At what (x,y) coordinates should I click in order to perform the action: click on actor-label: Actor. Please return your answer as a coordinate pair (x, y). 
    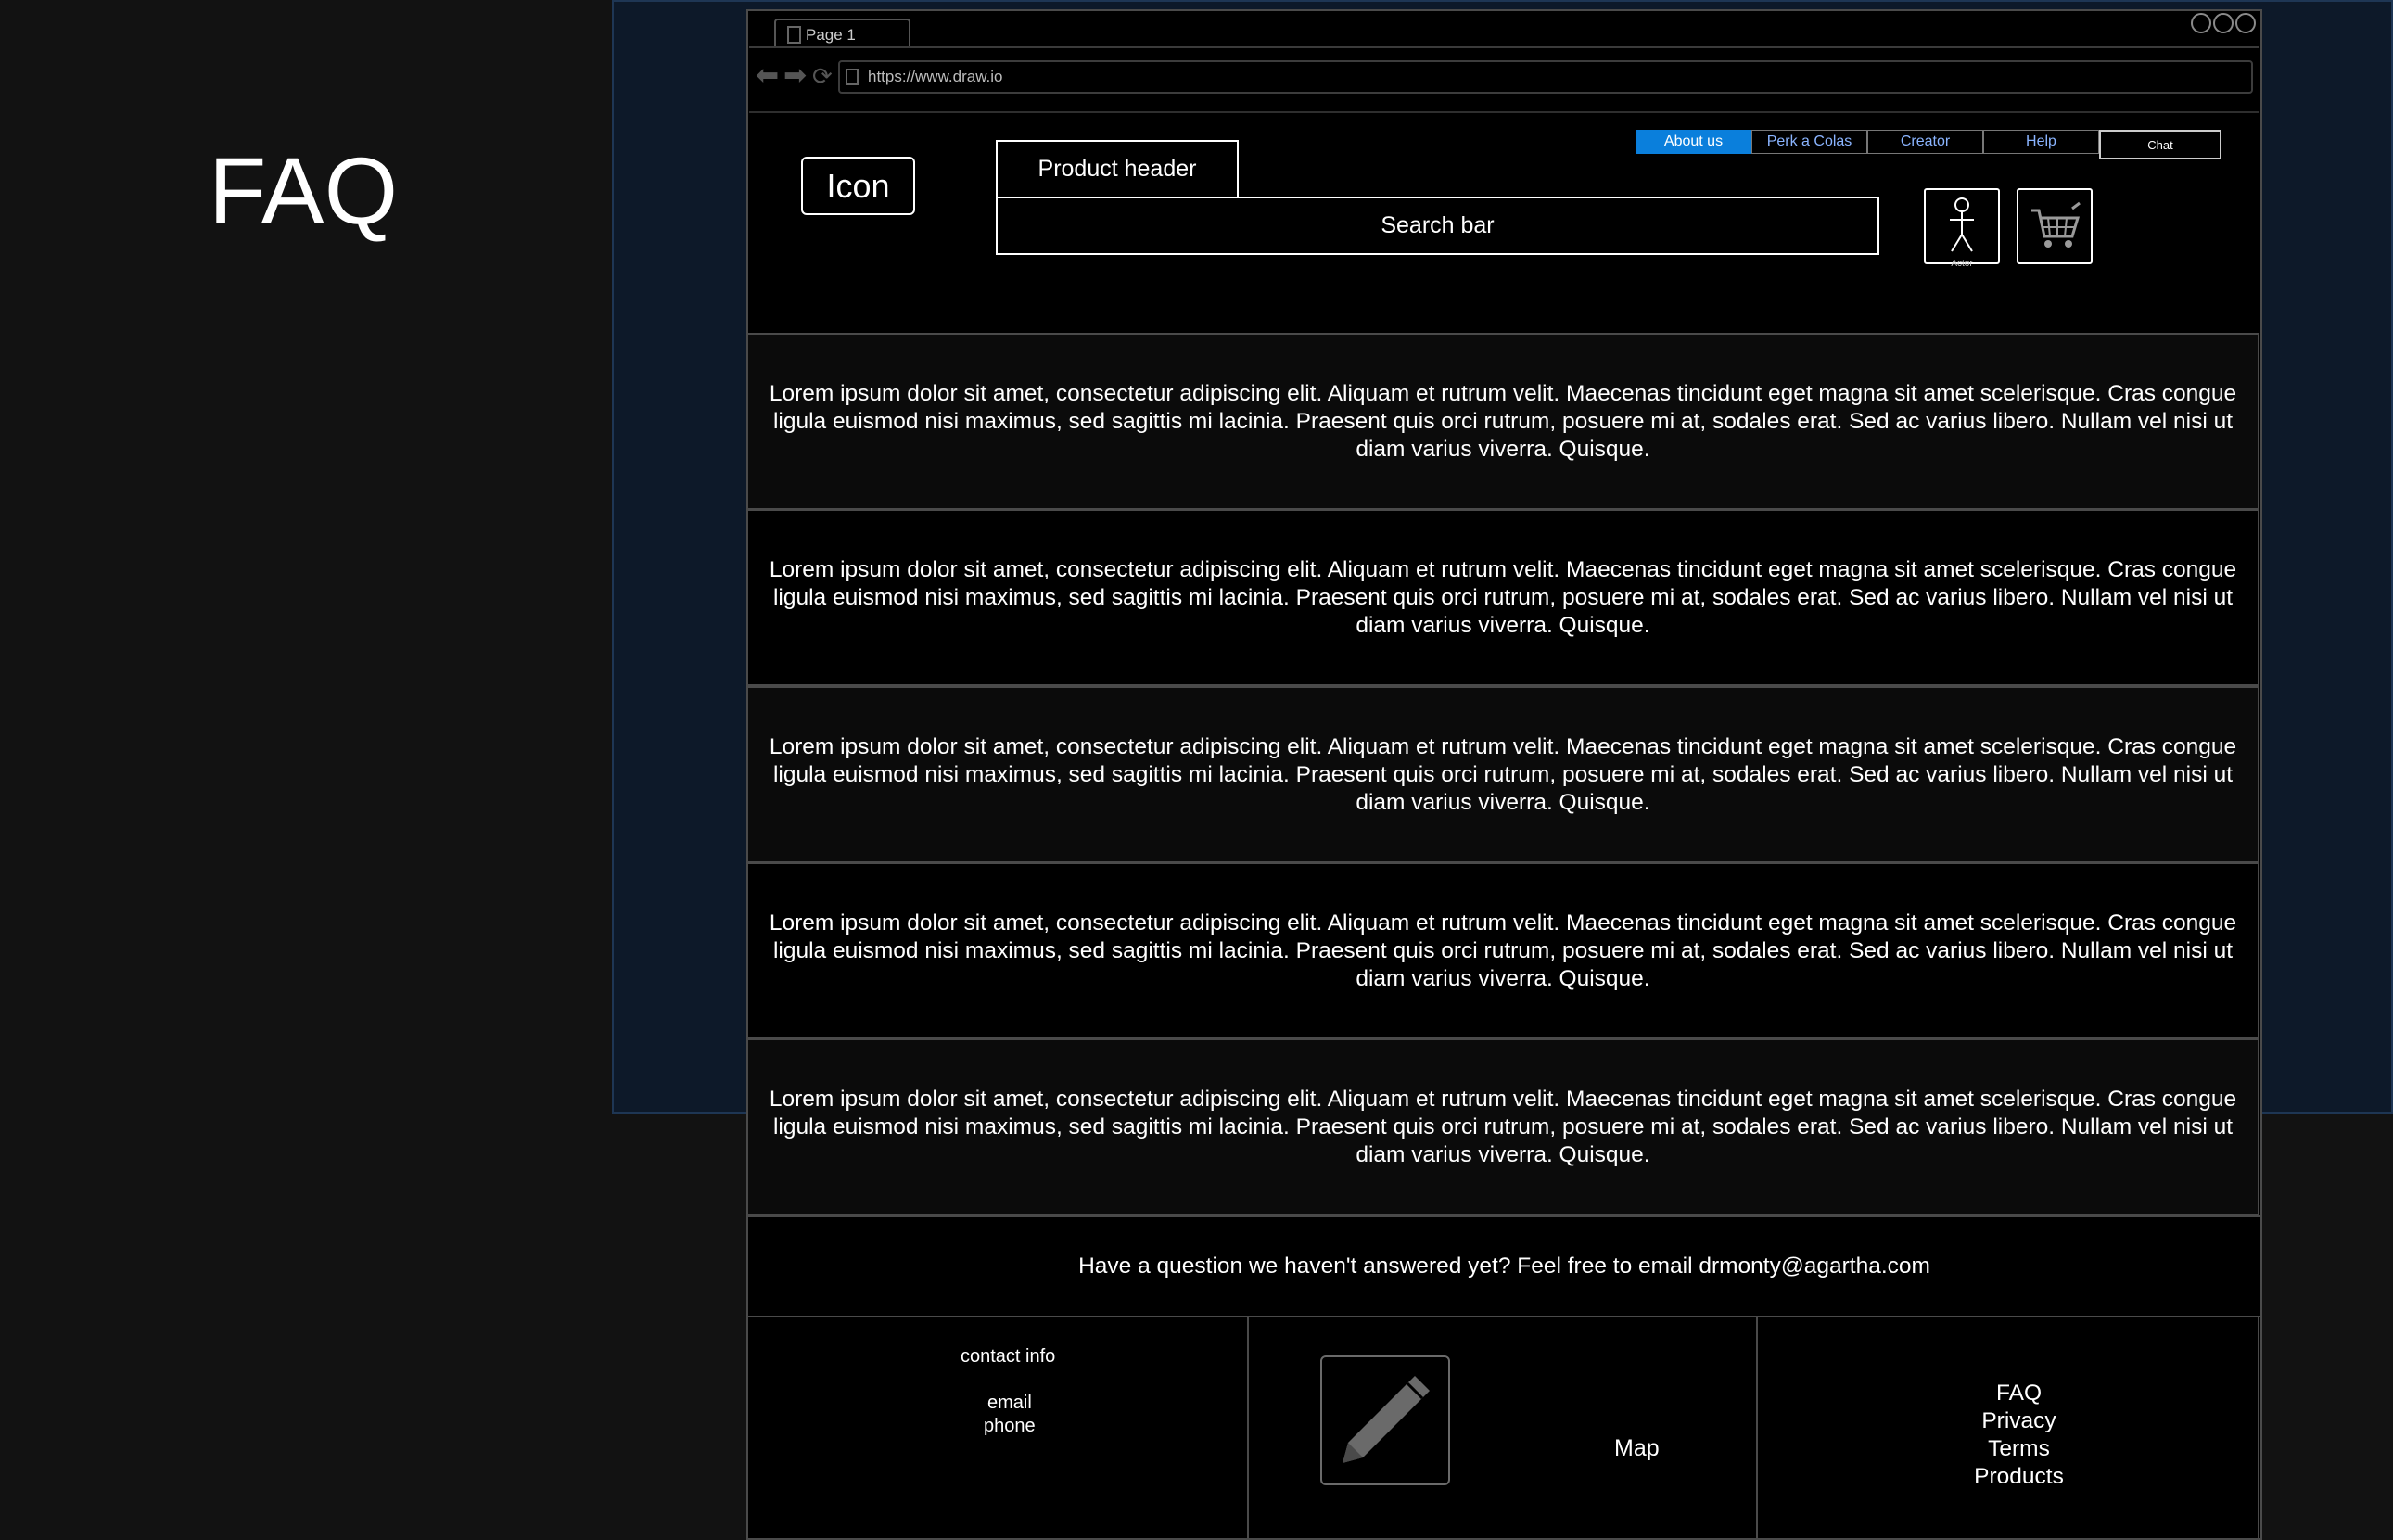
    Looking at the image, I should click on (1962, 264).